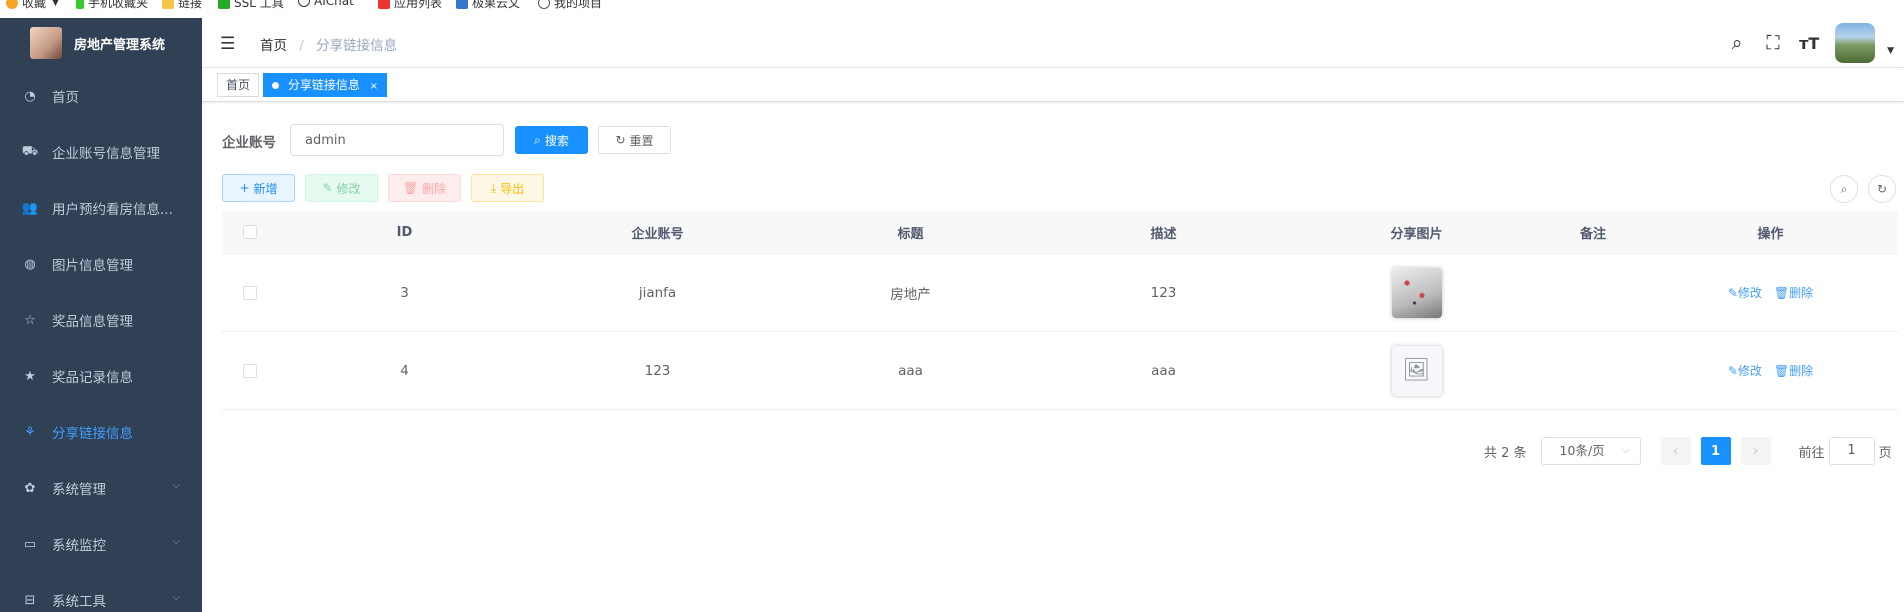 The width and height of the screenshot is (1904, 612). What do you see at coordinates (30, 320) in the screenshot?
I see `star-outline-icon: ☆` at bounding box center [30, 320].